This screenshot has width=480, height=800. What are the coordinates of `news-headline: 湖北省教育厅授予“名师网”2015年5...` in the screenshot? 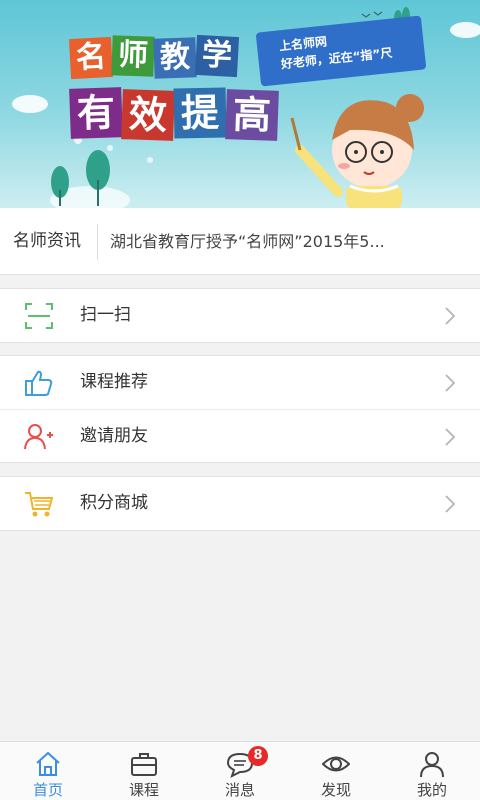 It's located at (290, 241).